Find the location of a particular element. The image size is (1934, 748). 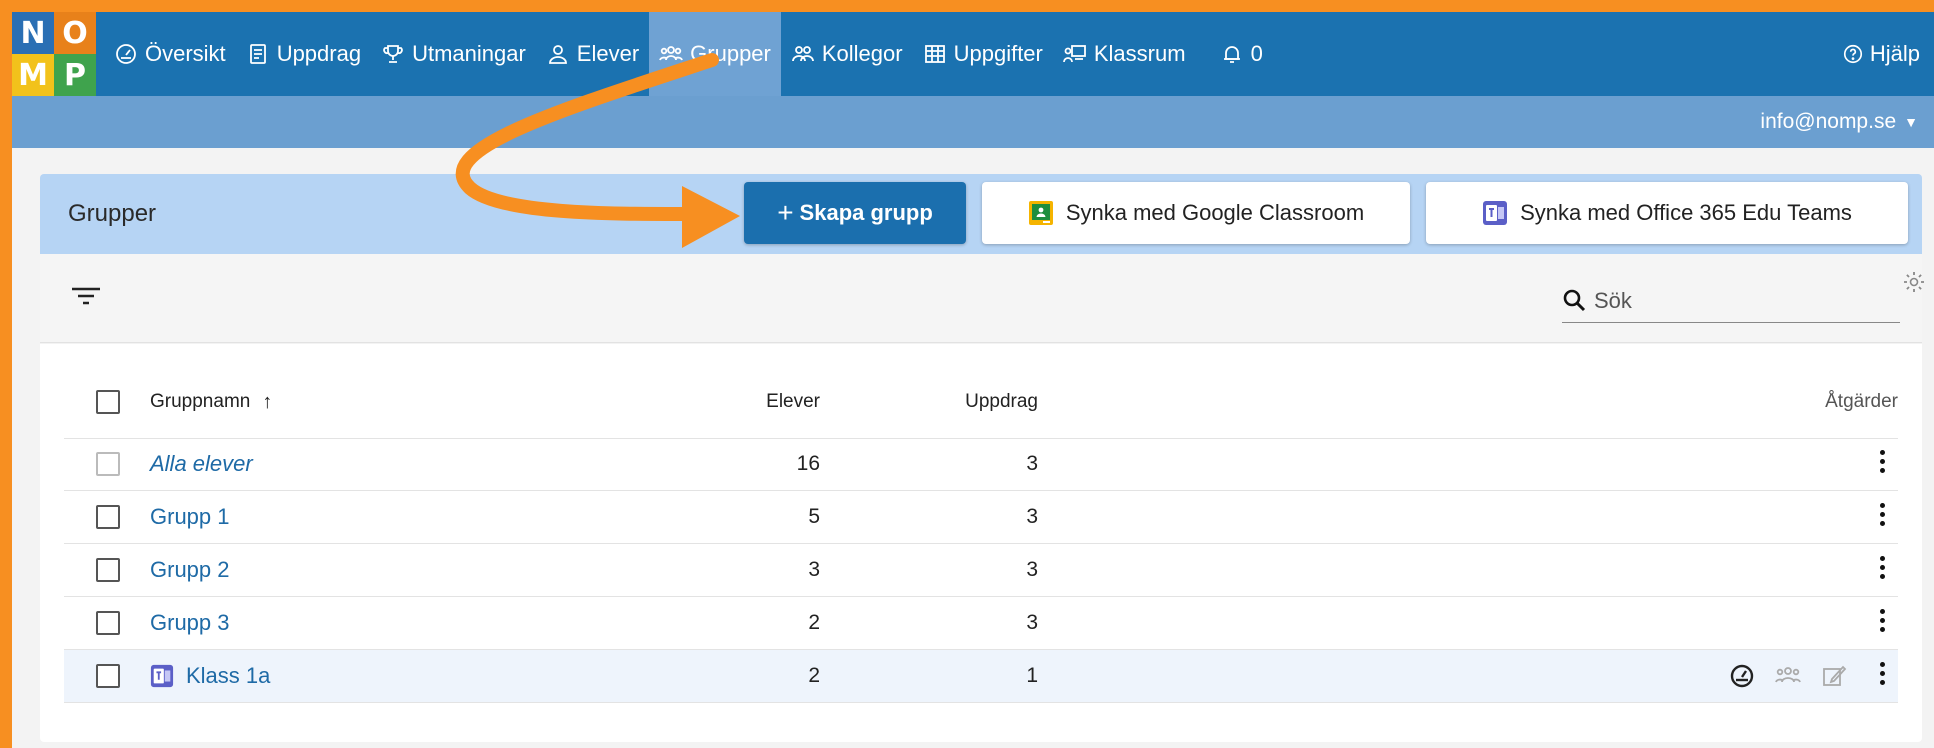

help-label: Hjälp is located at coordinates (1894, 53).